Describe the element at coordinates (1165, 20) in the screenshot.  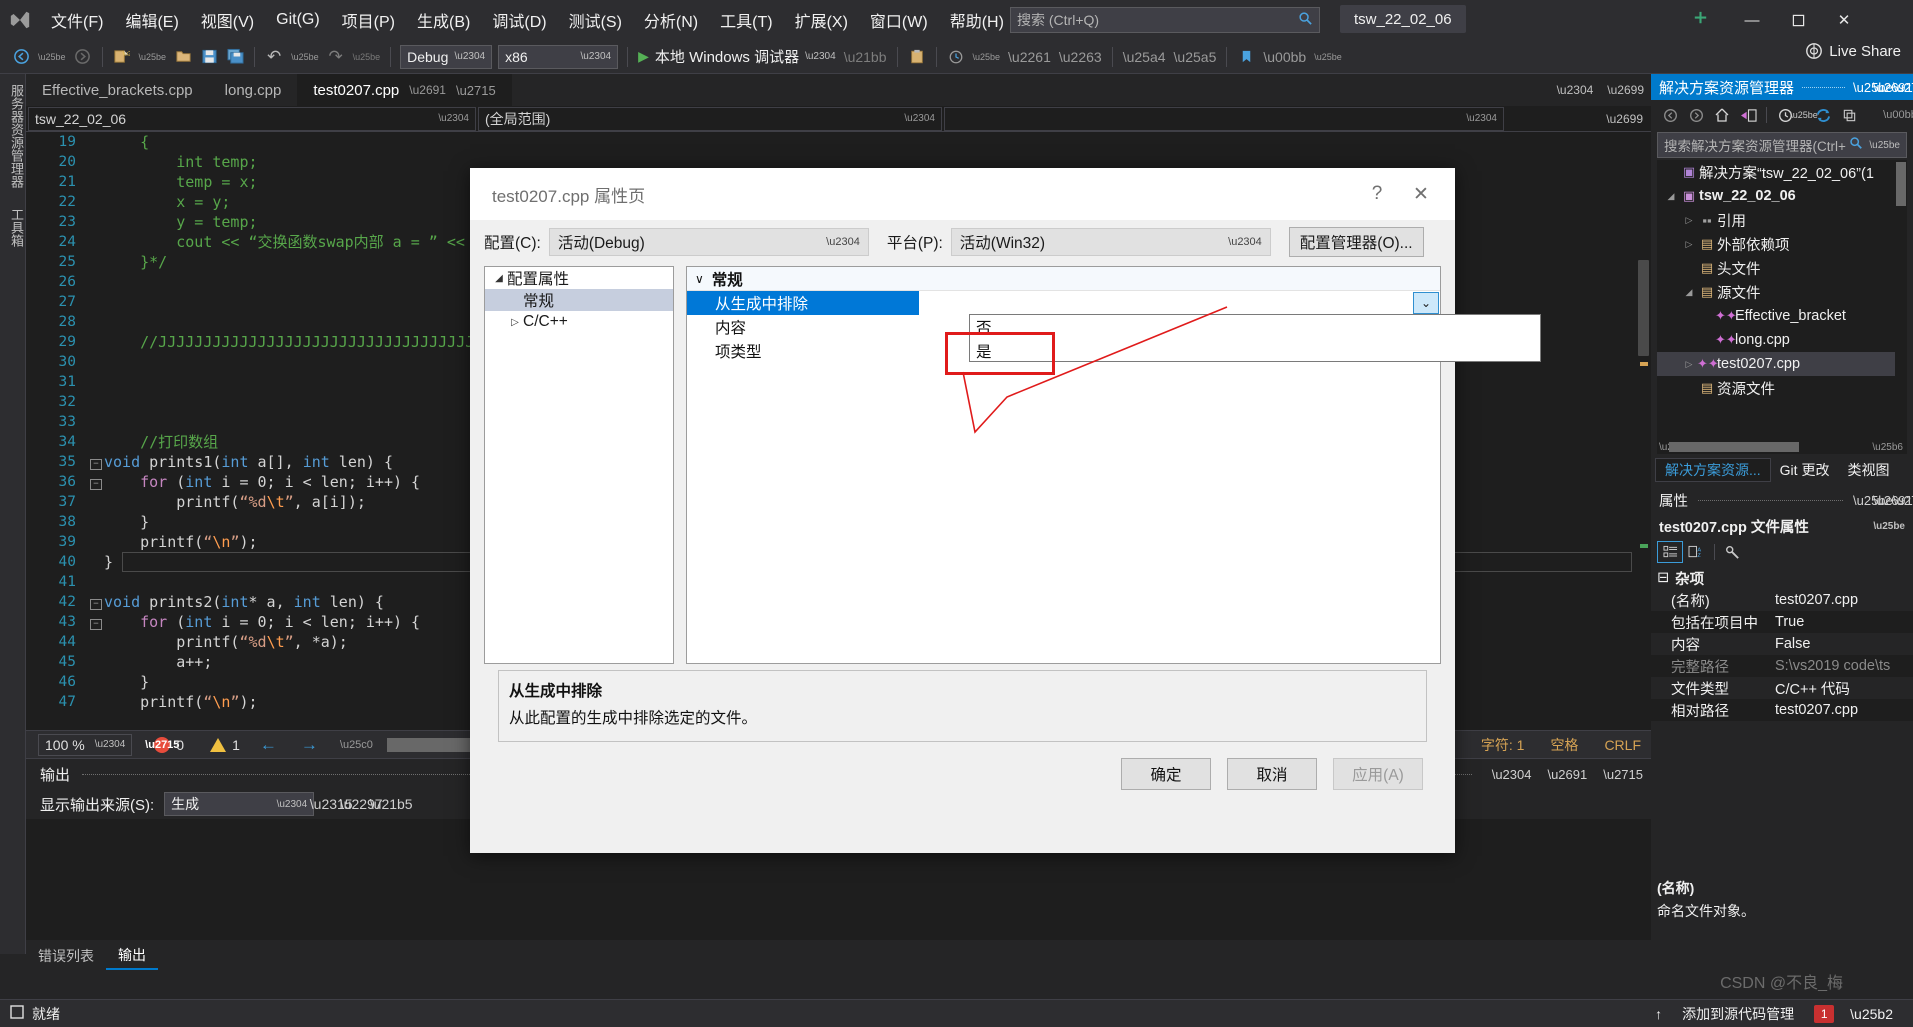
I see `quick-launch-search: 搜索 (Ctrl+Q)` at that location.